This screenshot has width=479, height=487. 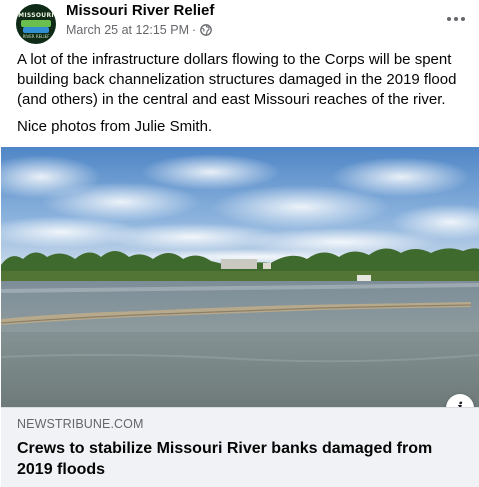 I want to click on post-paragraph: Nice photos from Julie Smith., so click(x=115, y=126).